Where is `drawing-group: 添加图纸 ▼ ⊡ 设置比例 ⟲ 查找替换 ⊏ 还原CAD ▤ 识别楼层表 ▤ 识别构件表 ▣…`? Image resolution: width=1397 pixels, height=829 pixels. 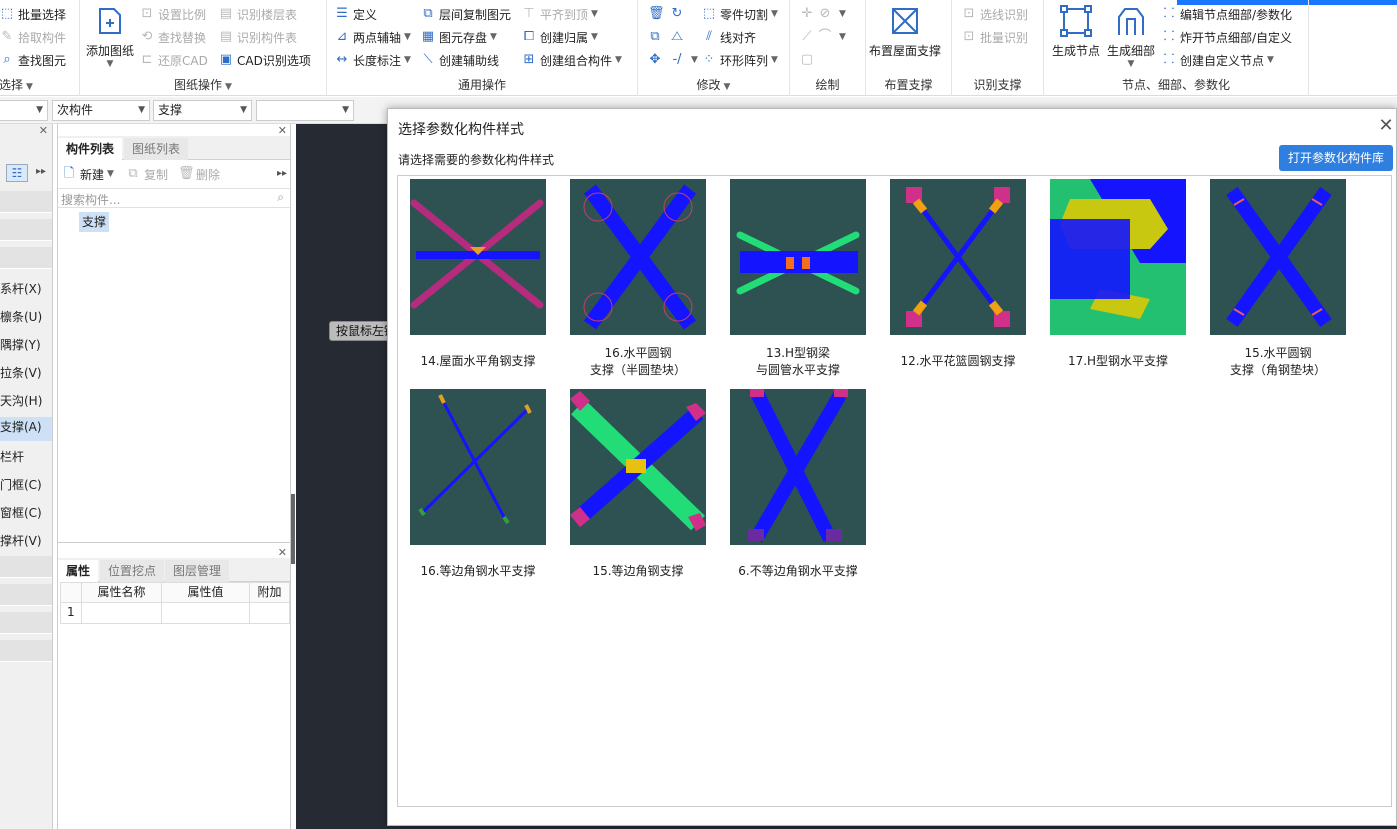
drawing-group: 添加图纸 ▼ ⊡ 设置比例 ⟲ 查找替换 ⊏ 还原CAD ▤ 识别楼层表 ▤ 识别构件表 ▣… is located at coordinates (203, 48).